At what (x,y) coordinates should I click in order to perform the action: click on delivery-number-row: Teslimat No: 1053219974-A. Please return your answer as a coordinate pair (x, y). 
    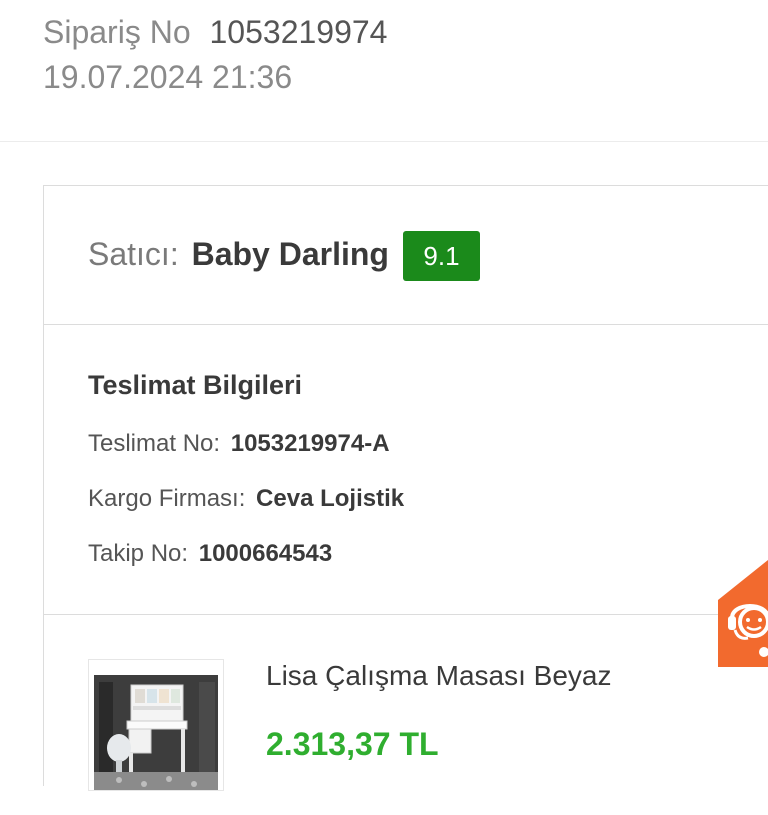
    Looking at the image, I should click on (239, 444).